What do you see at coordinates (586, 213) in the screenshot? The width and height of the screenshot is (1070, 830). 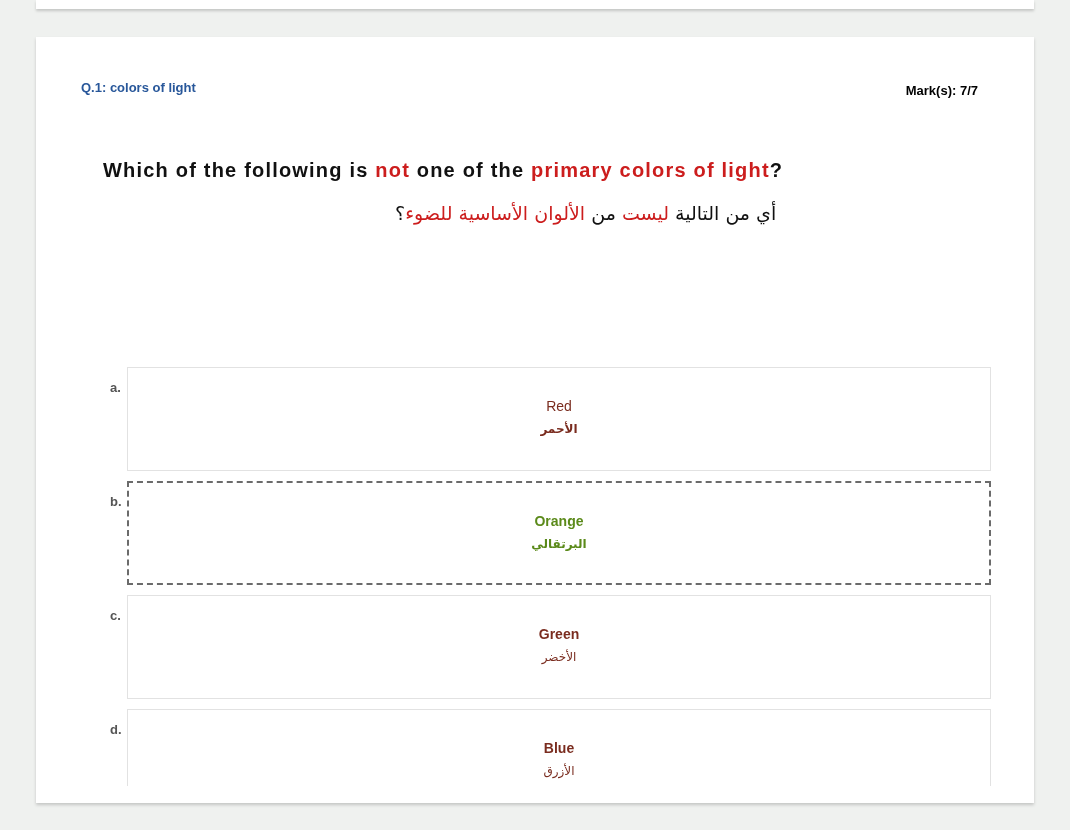 I see `question-text-arabic: أي من التالية ليست من الألوان الأساسية للضوء؟` at bounding box center [586, 213].